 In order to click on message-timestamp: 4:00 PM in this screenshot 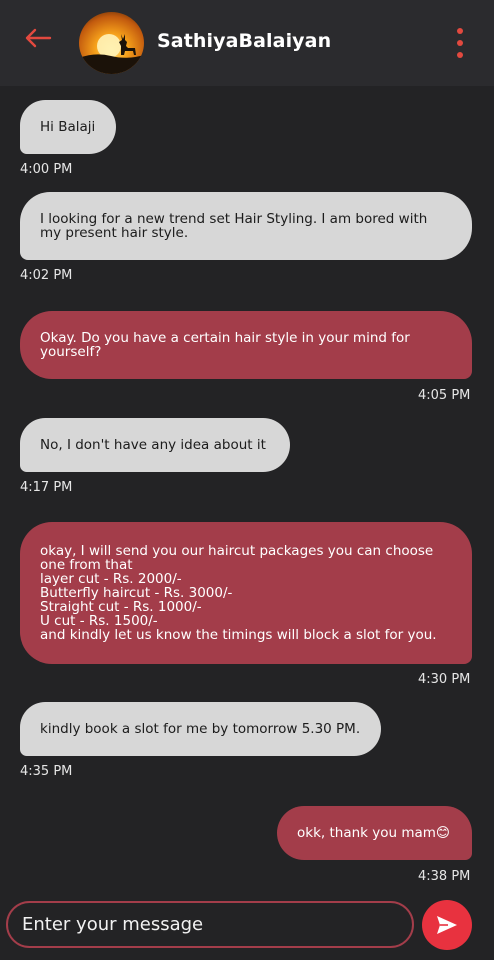, I will do `click(46, 169)`.